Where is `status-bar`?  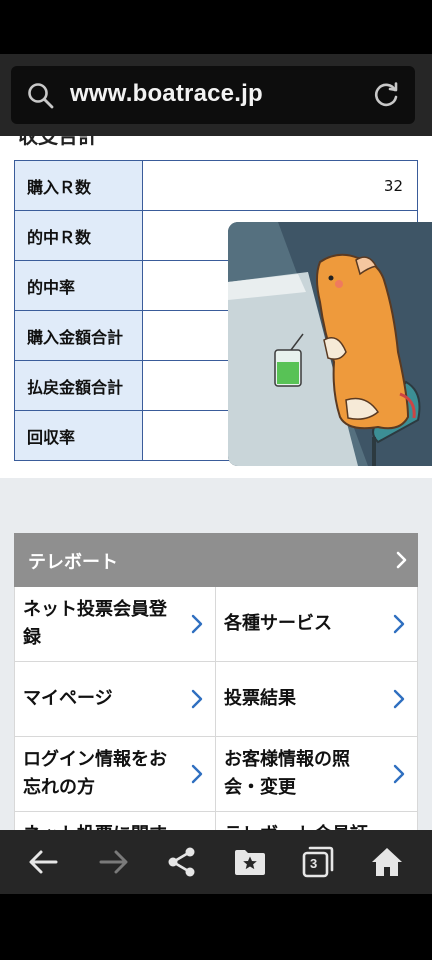 status-bar is located at coordinates (216, 27).